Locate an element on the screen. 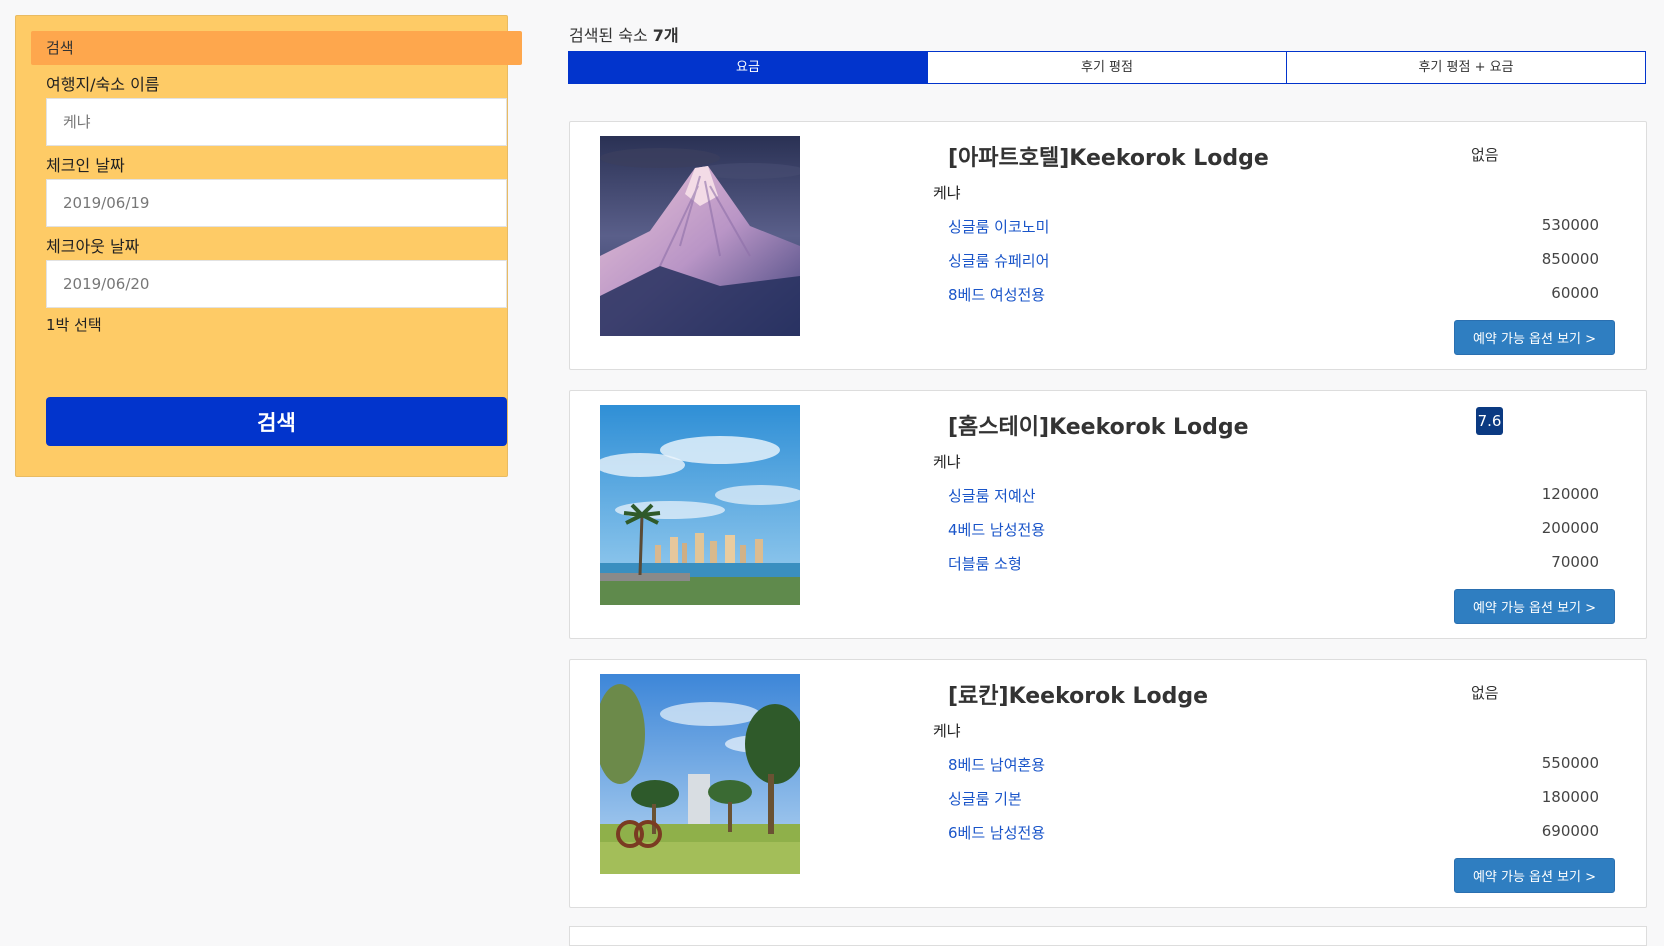  review-score-badge: 7.6 is located at coordinates (1489, 421).